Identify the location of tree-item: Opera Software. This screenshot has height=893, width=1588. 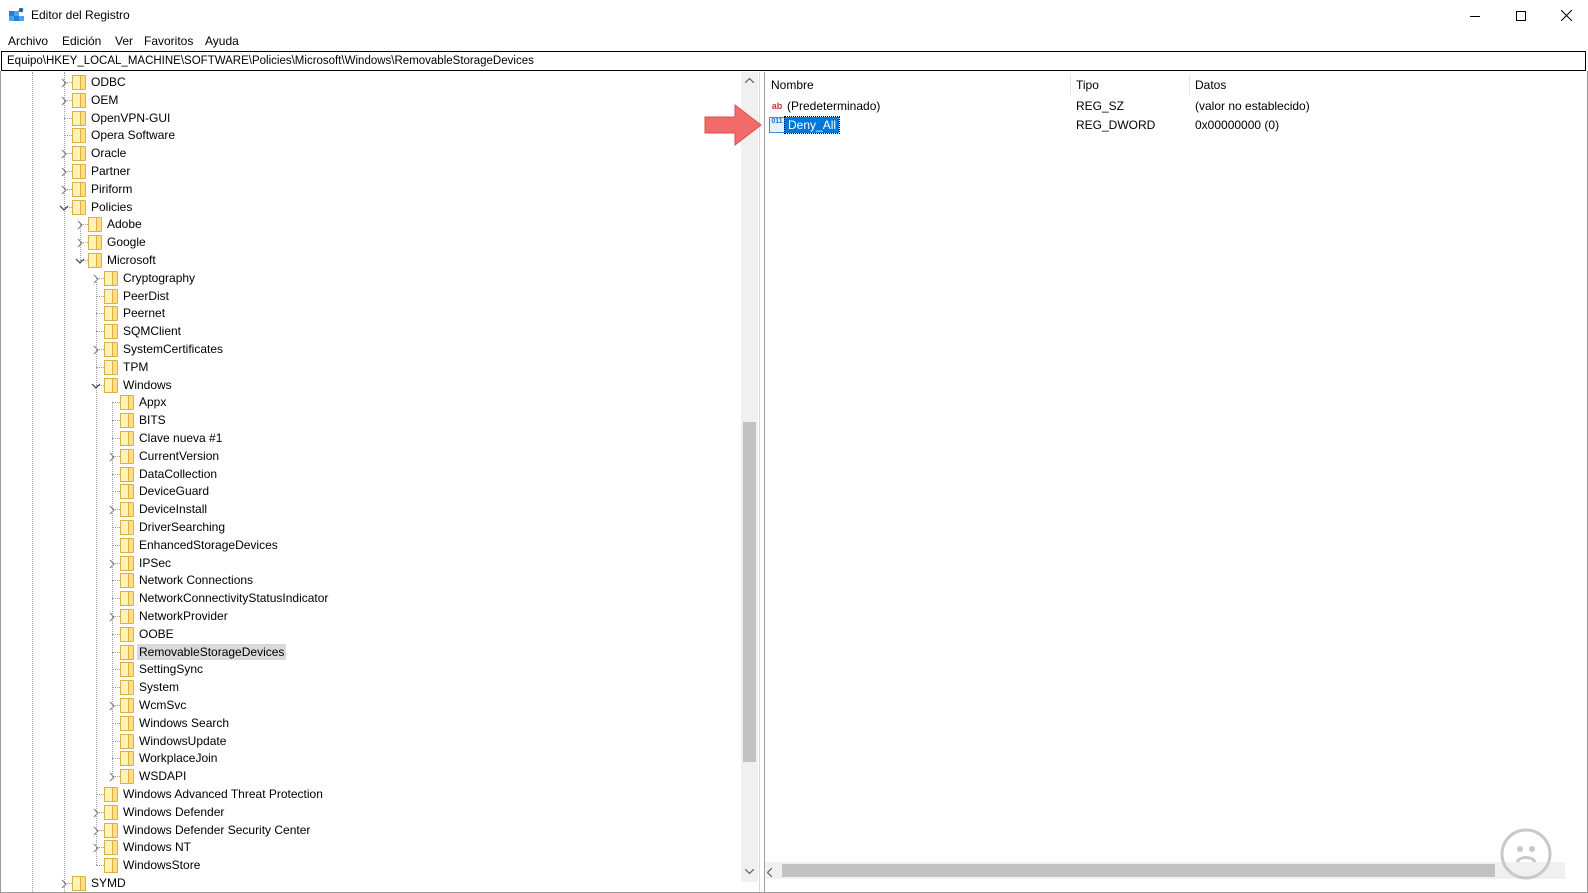
(371, 135).